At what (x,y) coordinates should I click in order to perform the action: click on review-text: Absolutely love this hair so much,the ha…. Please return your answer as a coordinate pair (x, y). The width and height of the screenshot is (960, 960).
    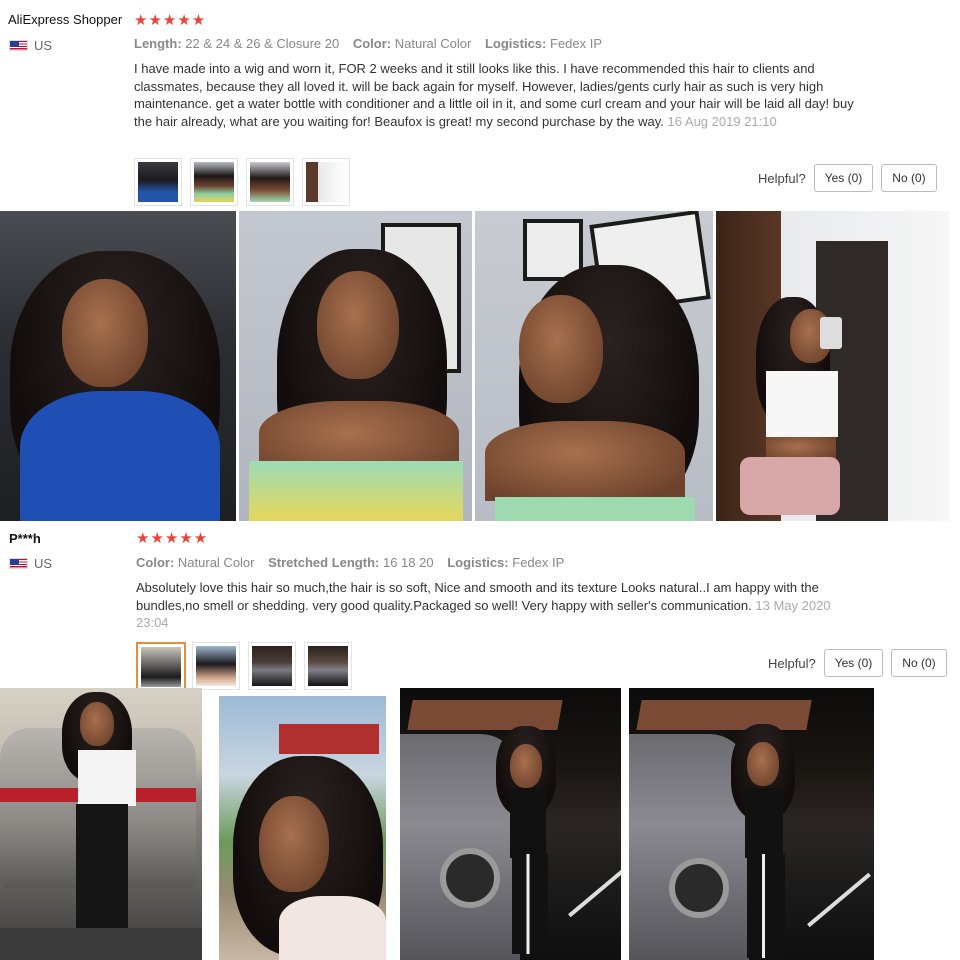
    Looking at the image, I should click on (501, 605).